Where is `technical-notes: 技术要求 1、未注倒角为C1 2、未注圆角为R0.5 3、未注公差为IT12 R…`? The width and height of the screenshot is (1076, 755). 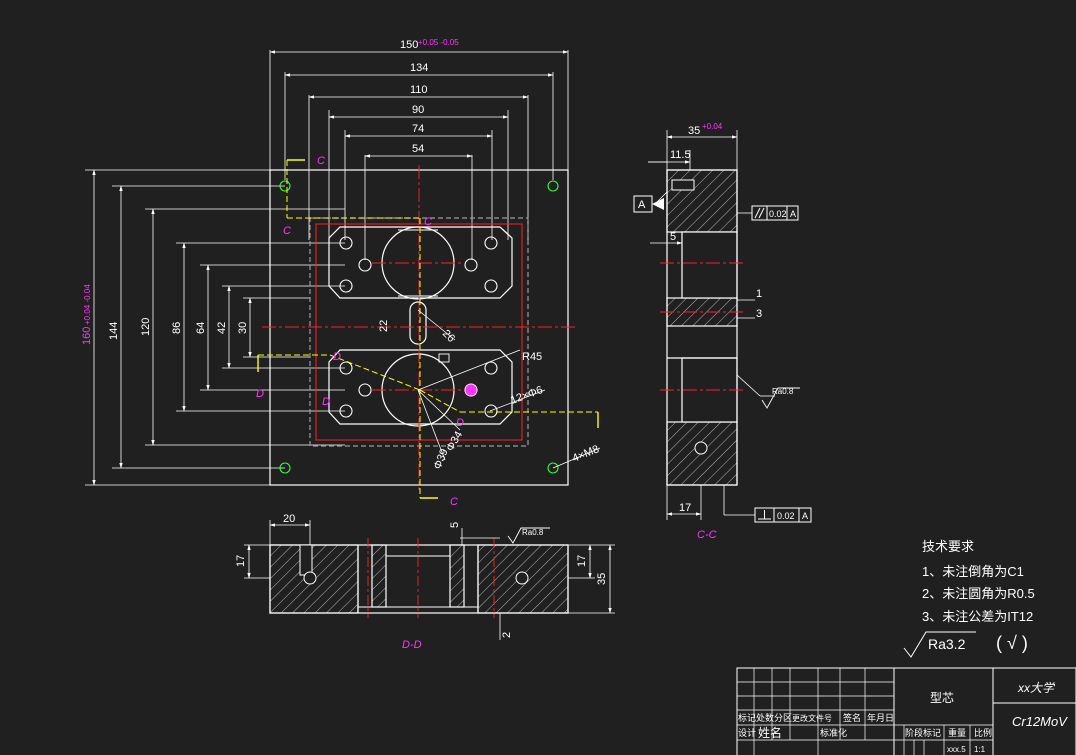 technical-notes: 技术要求 1、未注倒角为C1 2、未注圆角为R0.5 3、未注公差为IT12 R… is located at coordinates (978, 596).